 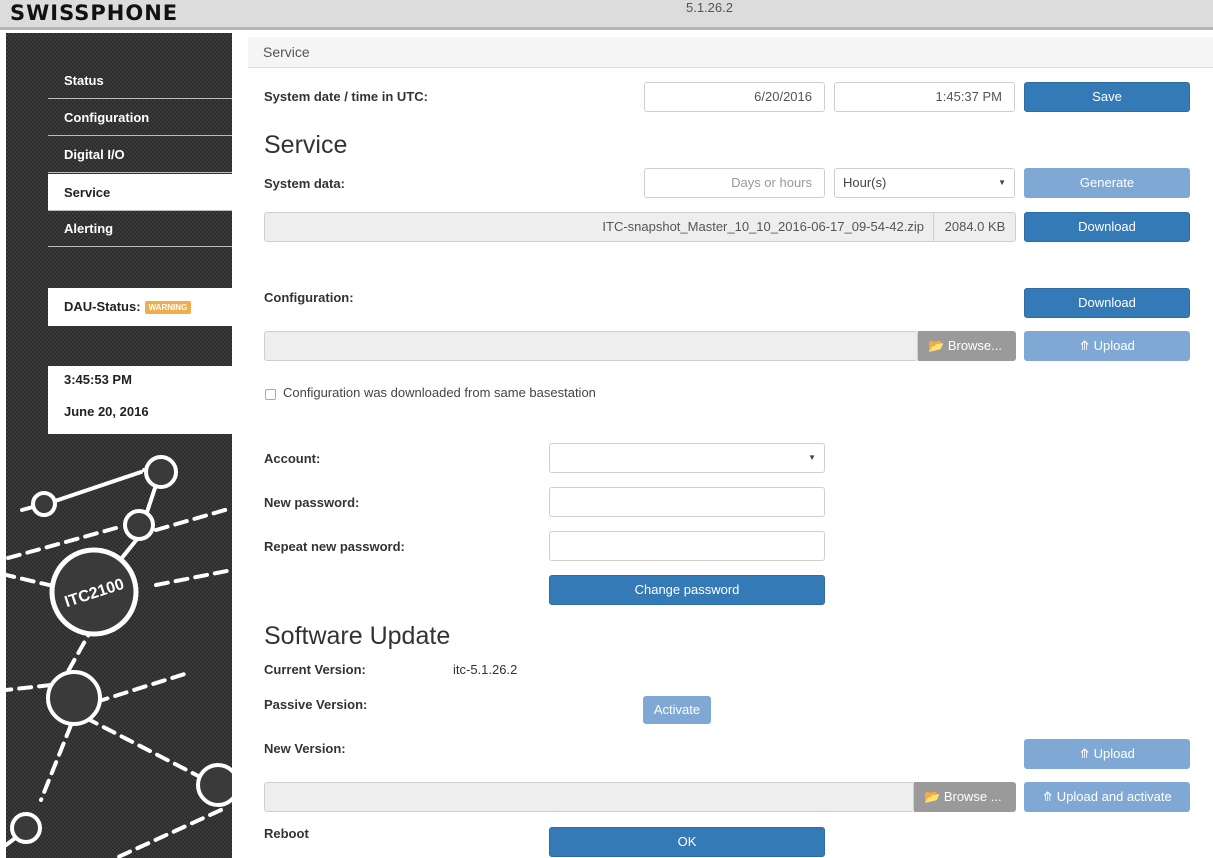 What do you see at coordinates (119, 656) in the screenshot?
I see `network-illustration: ITC2100` at bounding box center [119, 656].